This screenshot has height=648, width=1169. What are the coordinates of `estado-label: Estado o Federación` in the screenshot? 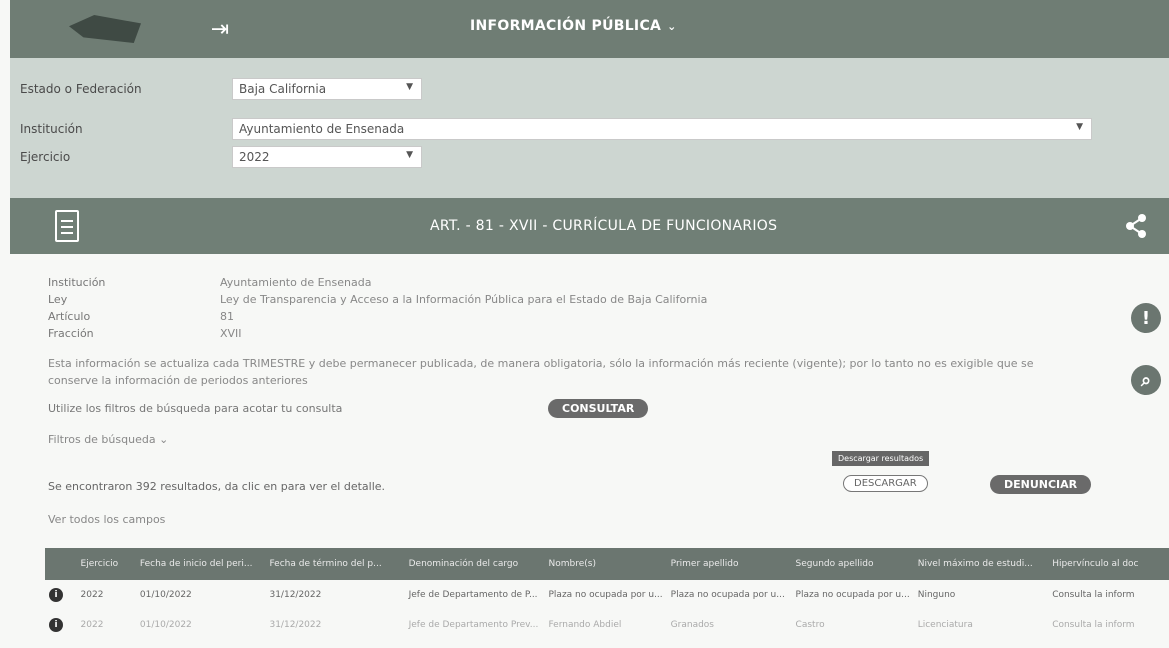 It's located at (81, 89).